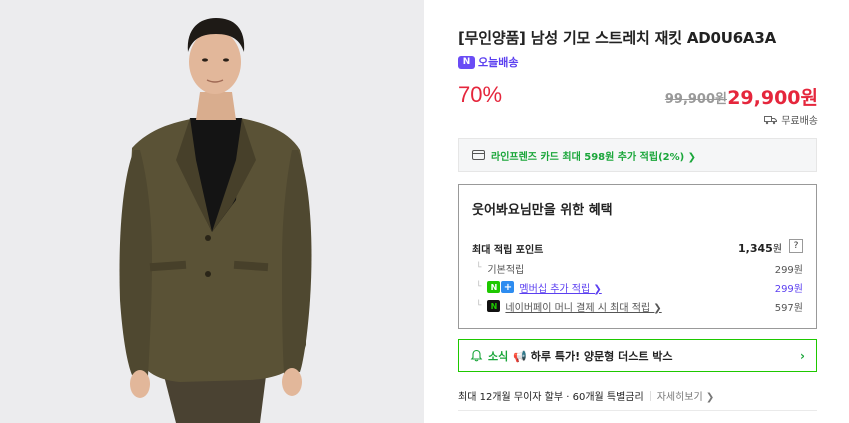  I want to click on news-text: 📢 하루 특가! 양문형 더스트 박스, so click(593, 356).